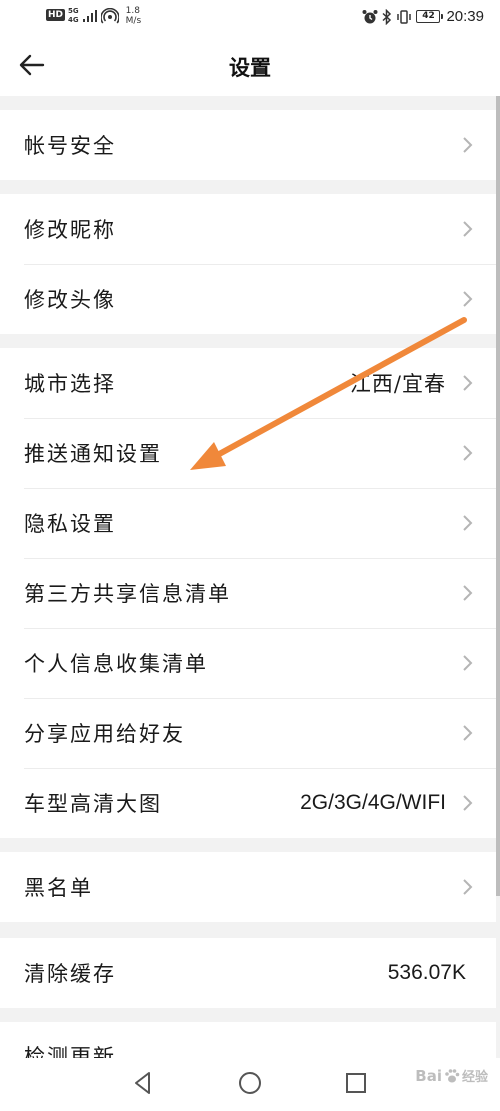 This screenshot has height=1111, width=500. I want to click on status-left-icons: HD 5G 4G 1.8 M/s, so click(93, 16).